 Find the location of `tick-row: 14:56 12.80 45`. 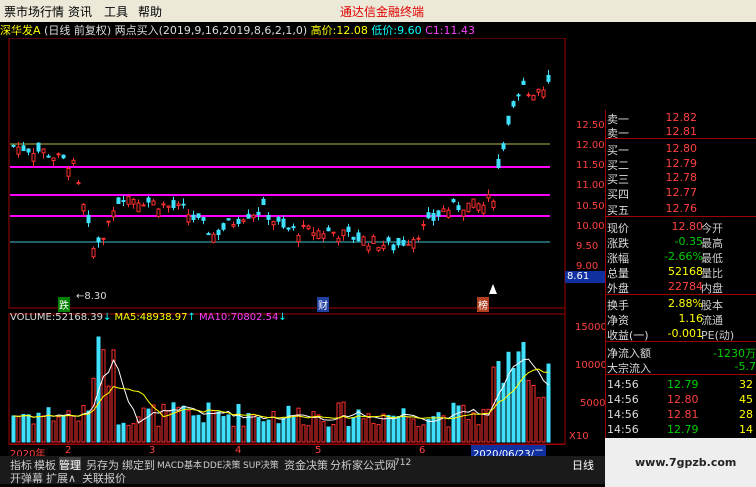

tick-row: 14:56 12.80 45 is located at coordinates (680, 399).